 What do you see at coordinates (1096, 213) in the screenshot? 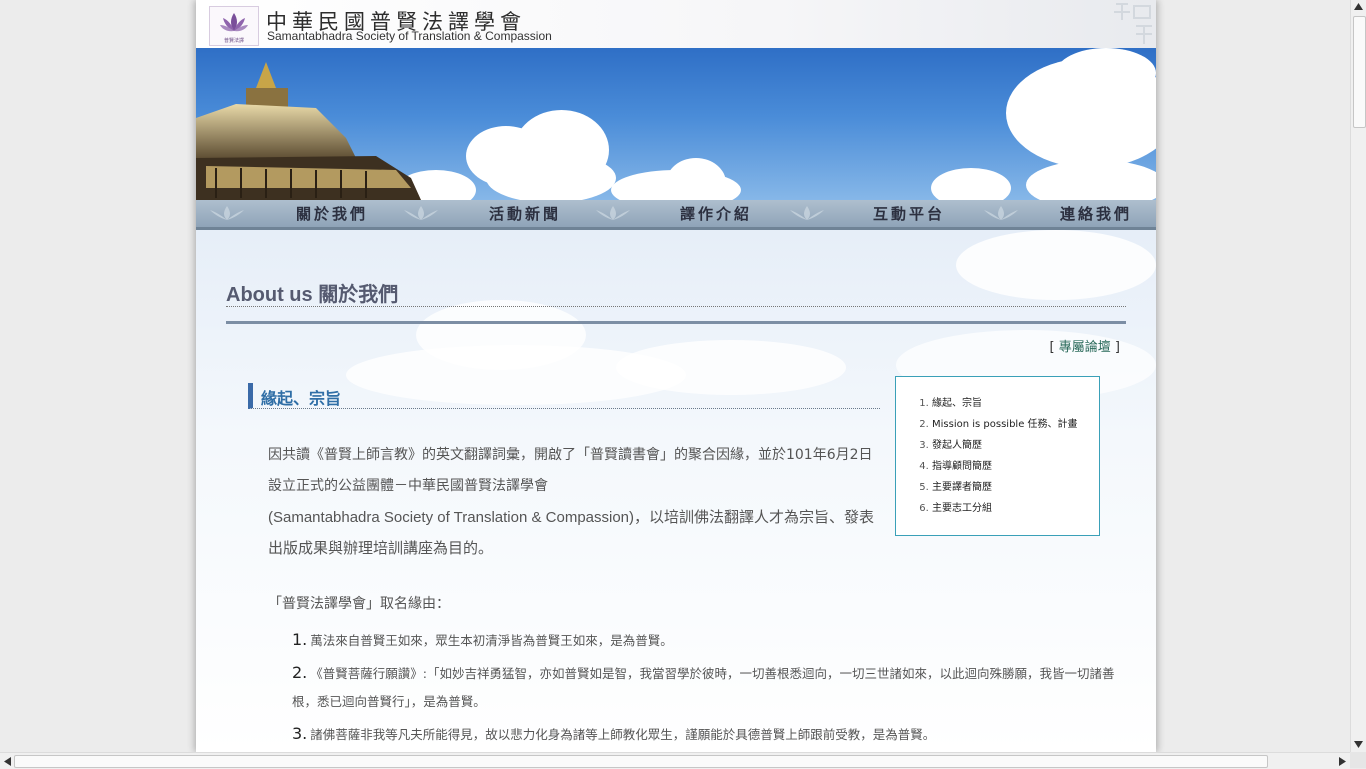
I see `nav-contact-us: 連絡我們` at bounding box center [1096, 213].